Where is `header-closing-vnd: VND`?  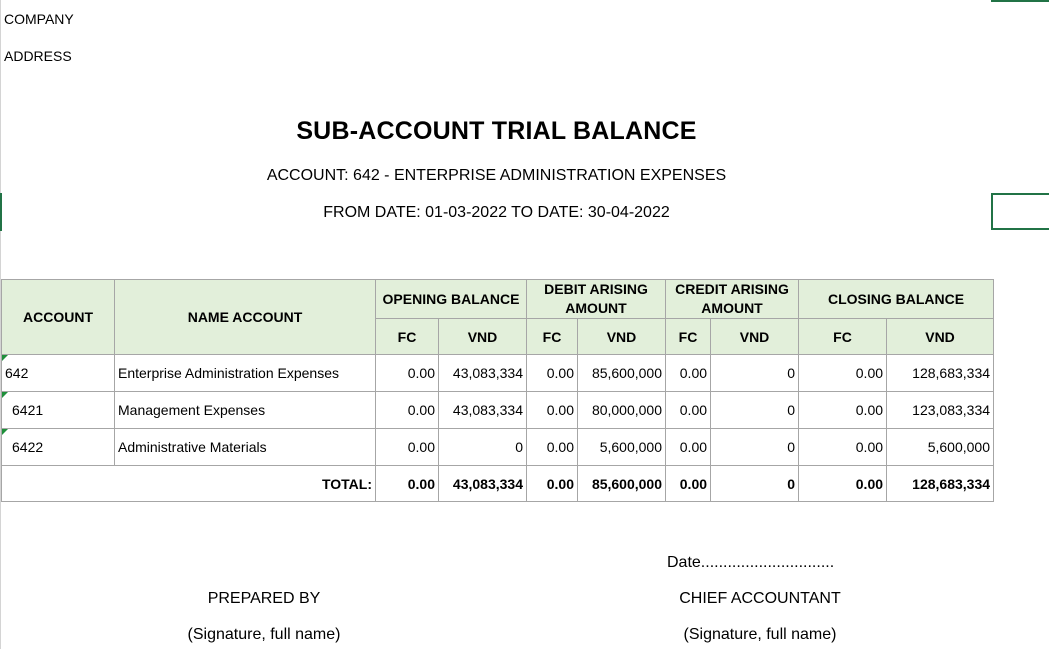
header-closing-vnd: VND is located at coordinates (940, 336).